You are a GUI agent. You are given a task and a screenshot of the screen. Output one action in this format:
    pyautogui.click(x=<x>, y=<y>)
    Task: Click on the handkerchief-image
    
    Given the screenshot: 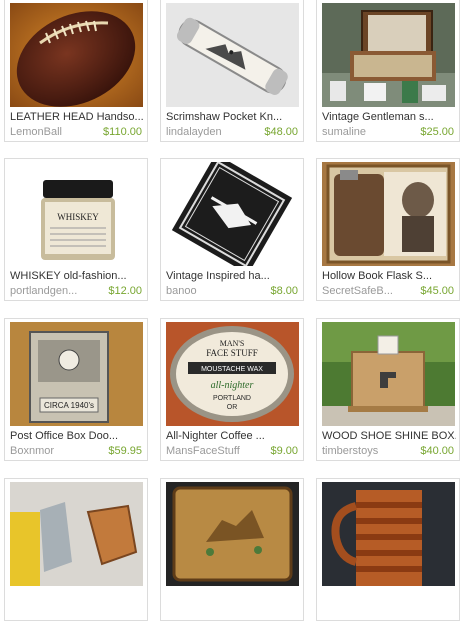 What is the action you would take?
    pyautogui.click(x=232, y=214)
    